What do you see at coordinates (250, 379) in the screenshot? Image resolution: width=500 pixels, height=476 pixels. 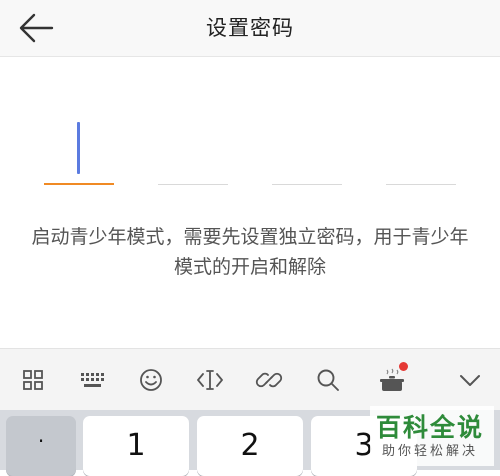 I see `keyboard-toolbar` at bounding box center [250, 379].